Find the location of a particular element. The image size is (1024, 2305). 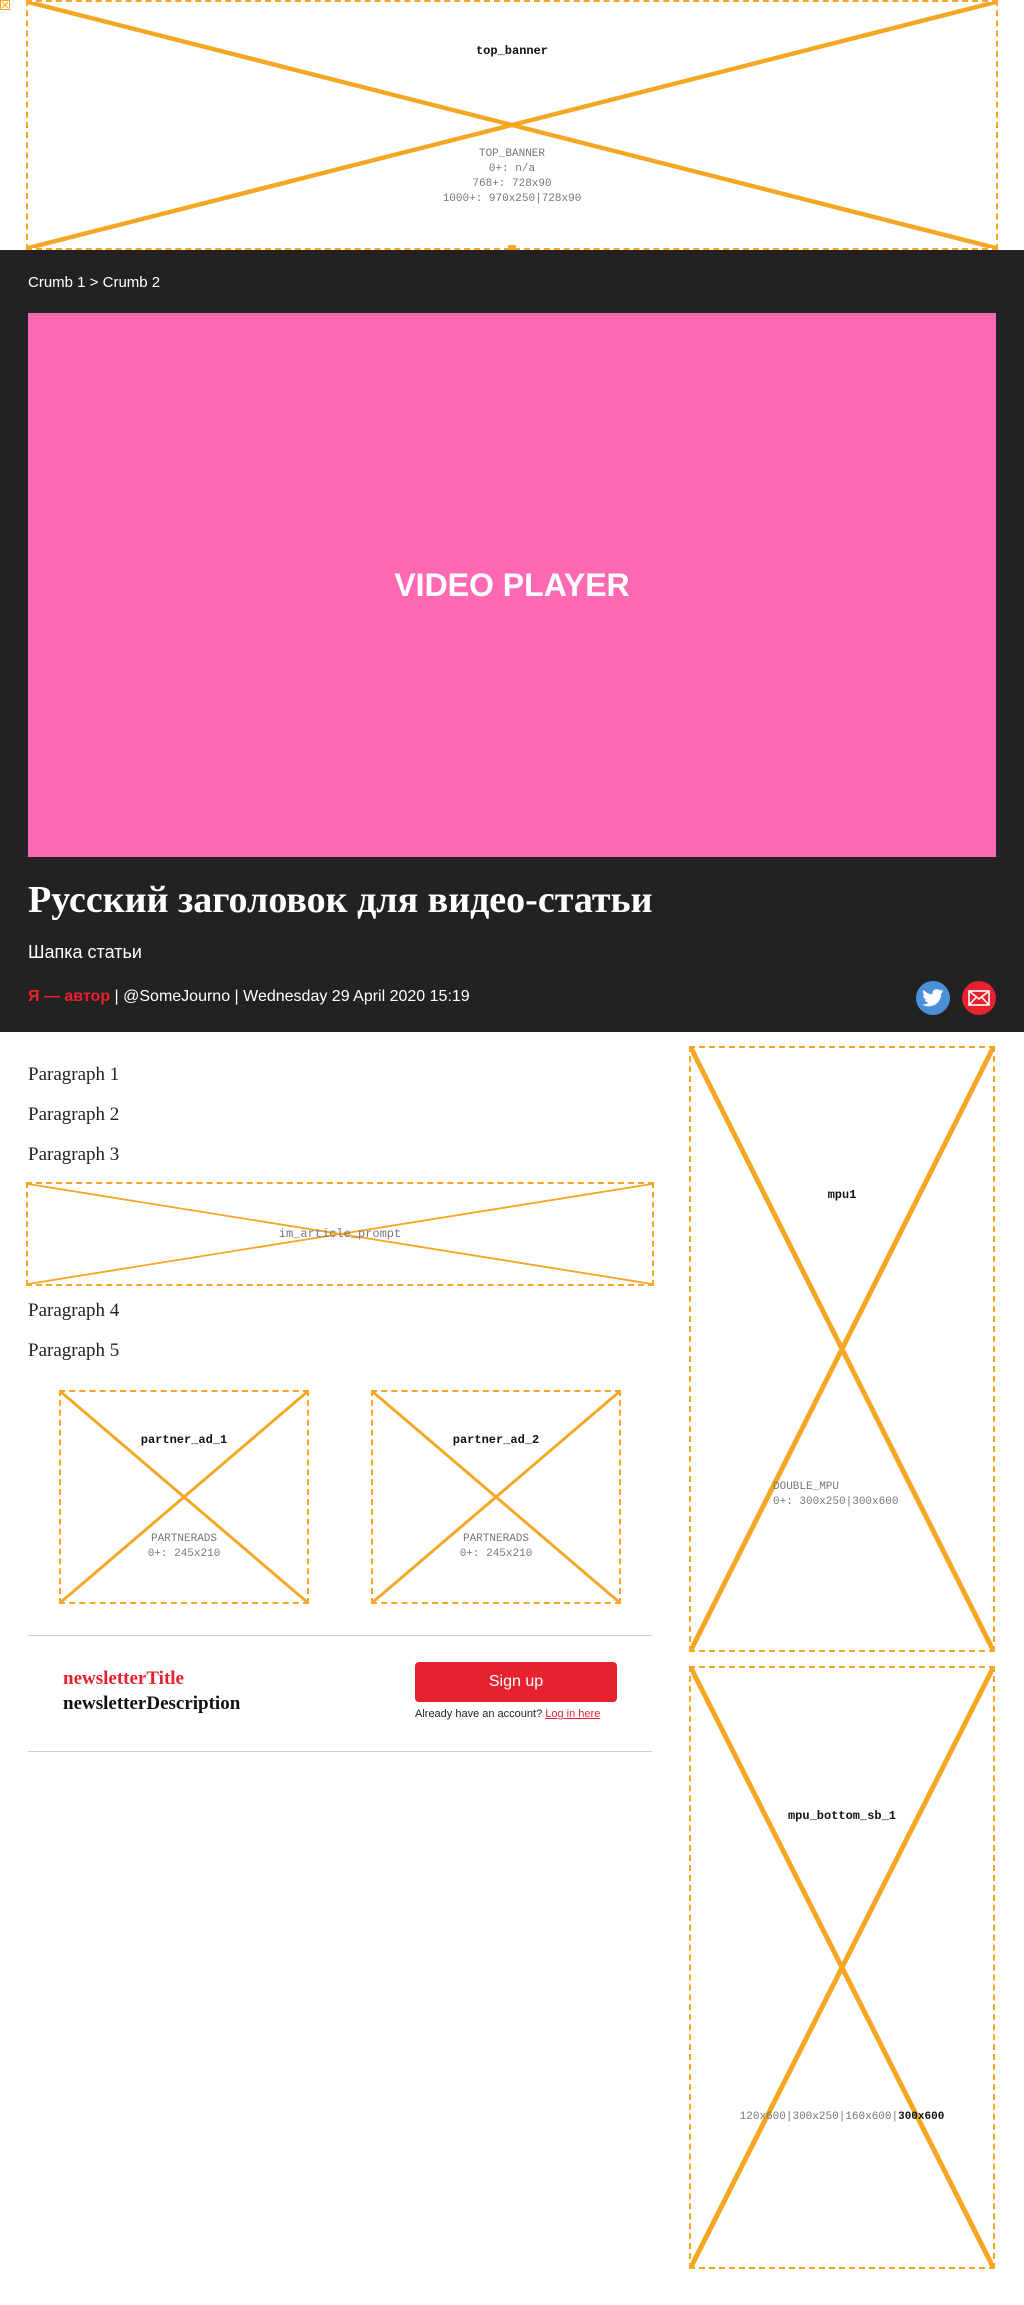

ad-slot-name: im_article_prompt is located at coordinates (340, 1234).